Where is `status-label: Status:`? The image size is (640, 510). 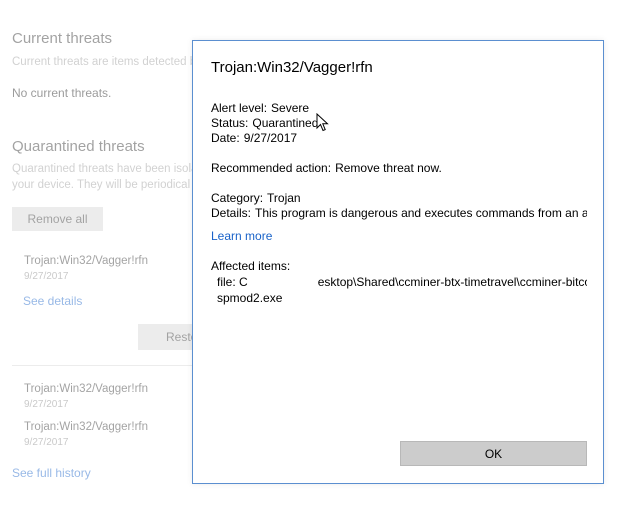
status-label: Status: is located at coordinates (230, 123).